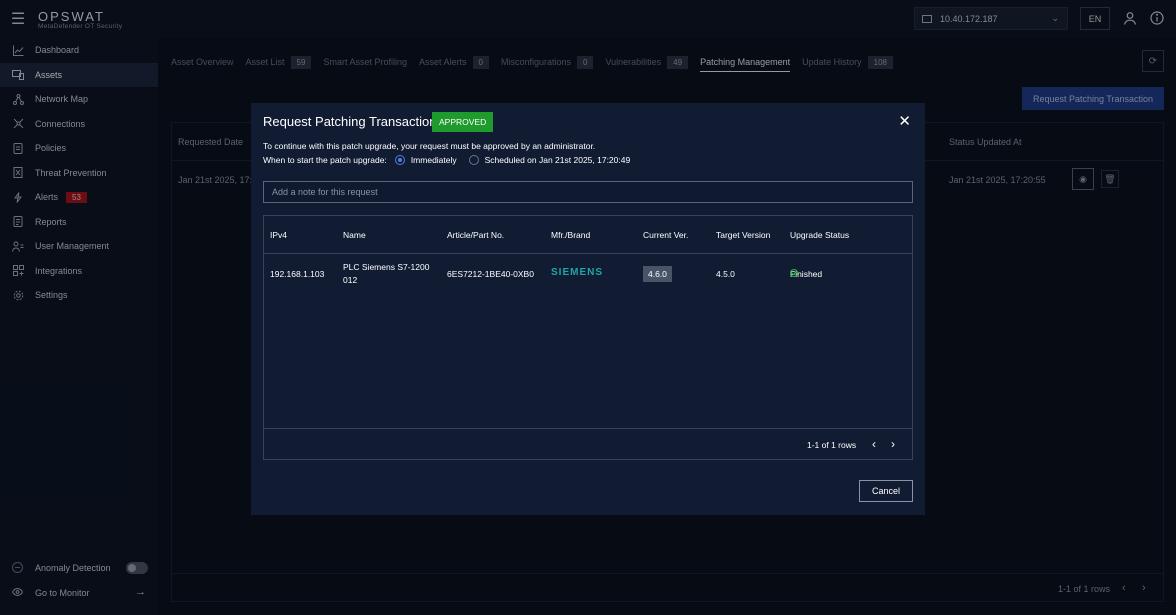 This screenshot has width=1176, height=615. I want to click on start-time-label: When to start the patch upgrade:, so click(325, 160).